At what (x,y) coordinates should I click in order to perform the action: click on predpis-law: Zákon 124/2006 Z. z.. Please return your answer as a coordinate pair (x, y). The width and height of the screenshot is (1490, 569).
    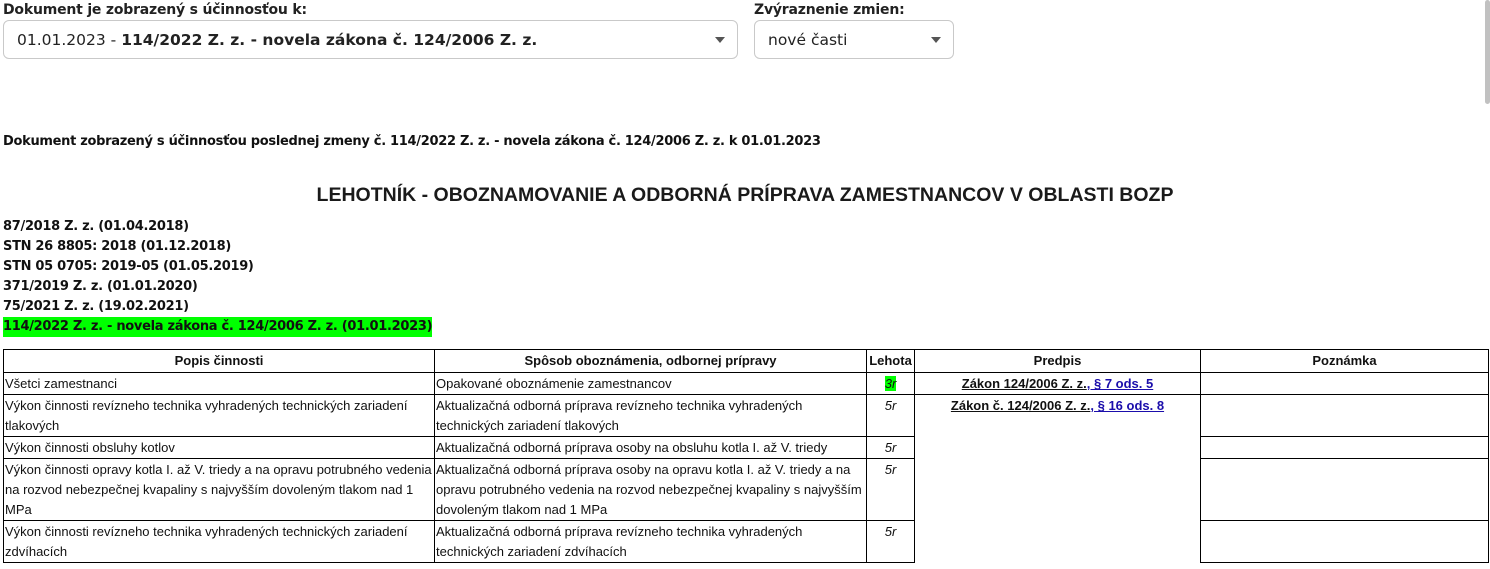
    Looking at the image, I should click on (1024, 383).